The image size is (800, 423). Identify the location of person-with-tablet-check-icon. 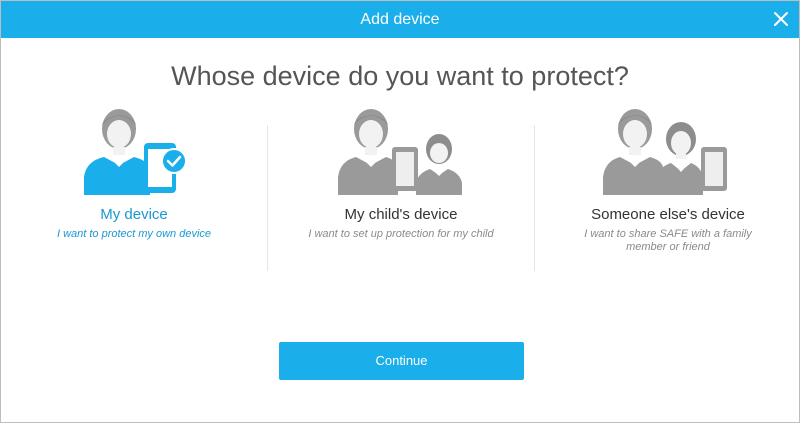
(135, 152).